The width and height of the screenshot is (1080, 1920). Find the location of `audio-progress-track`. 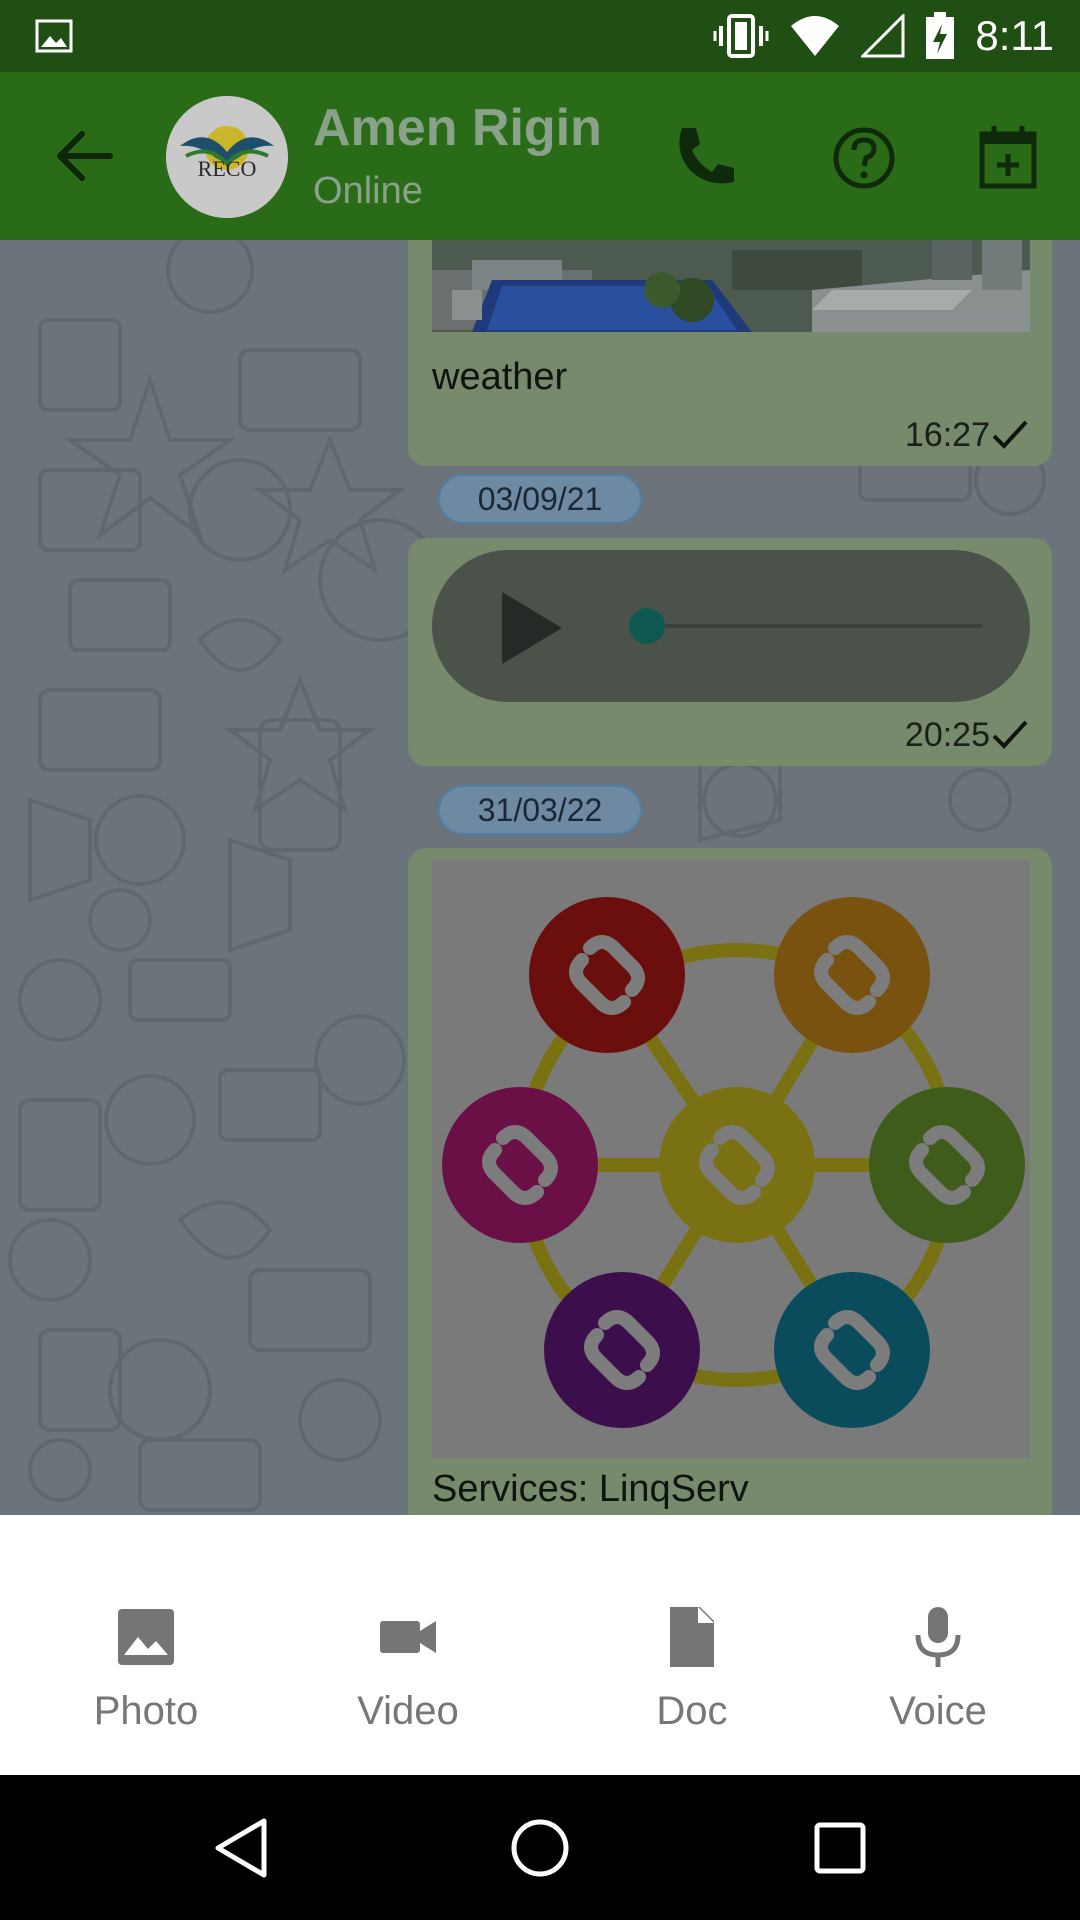

audio-progress-track is located at coordinates (807, 626).